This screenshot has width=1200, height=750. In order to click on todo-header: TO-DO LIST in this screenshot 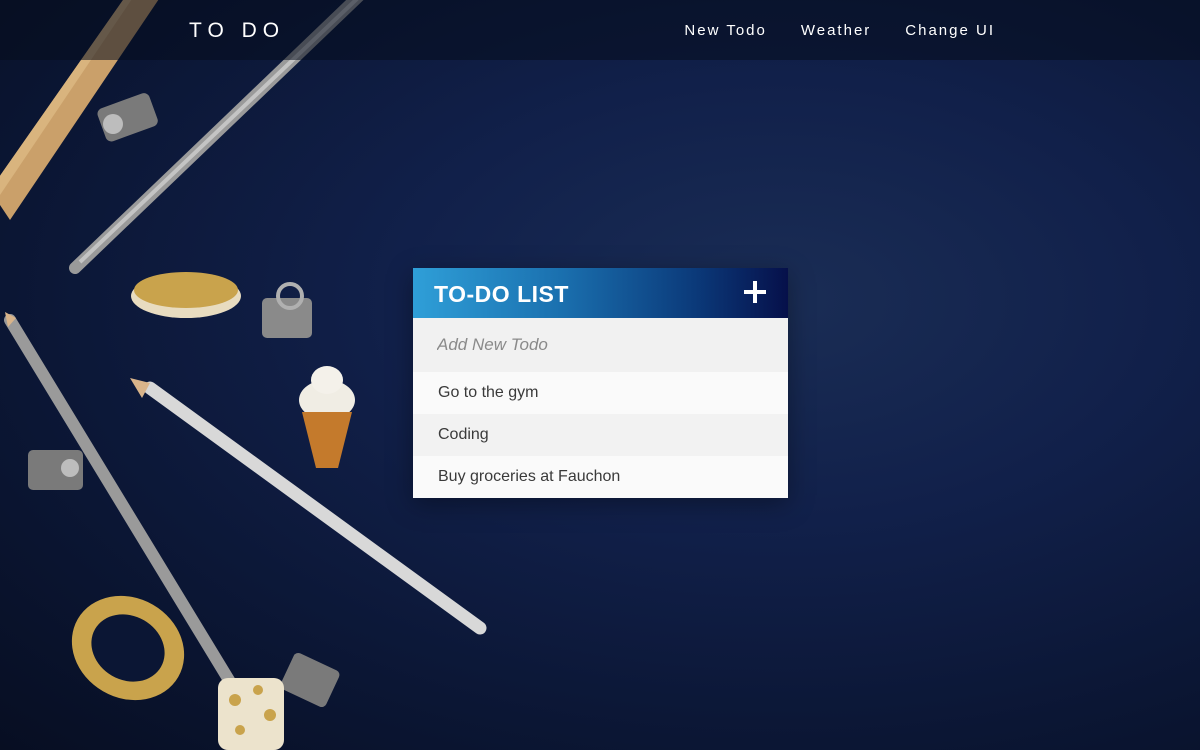, I will do `click(600, 293)`.